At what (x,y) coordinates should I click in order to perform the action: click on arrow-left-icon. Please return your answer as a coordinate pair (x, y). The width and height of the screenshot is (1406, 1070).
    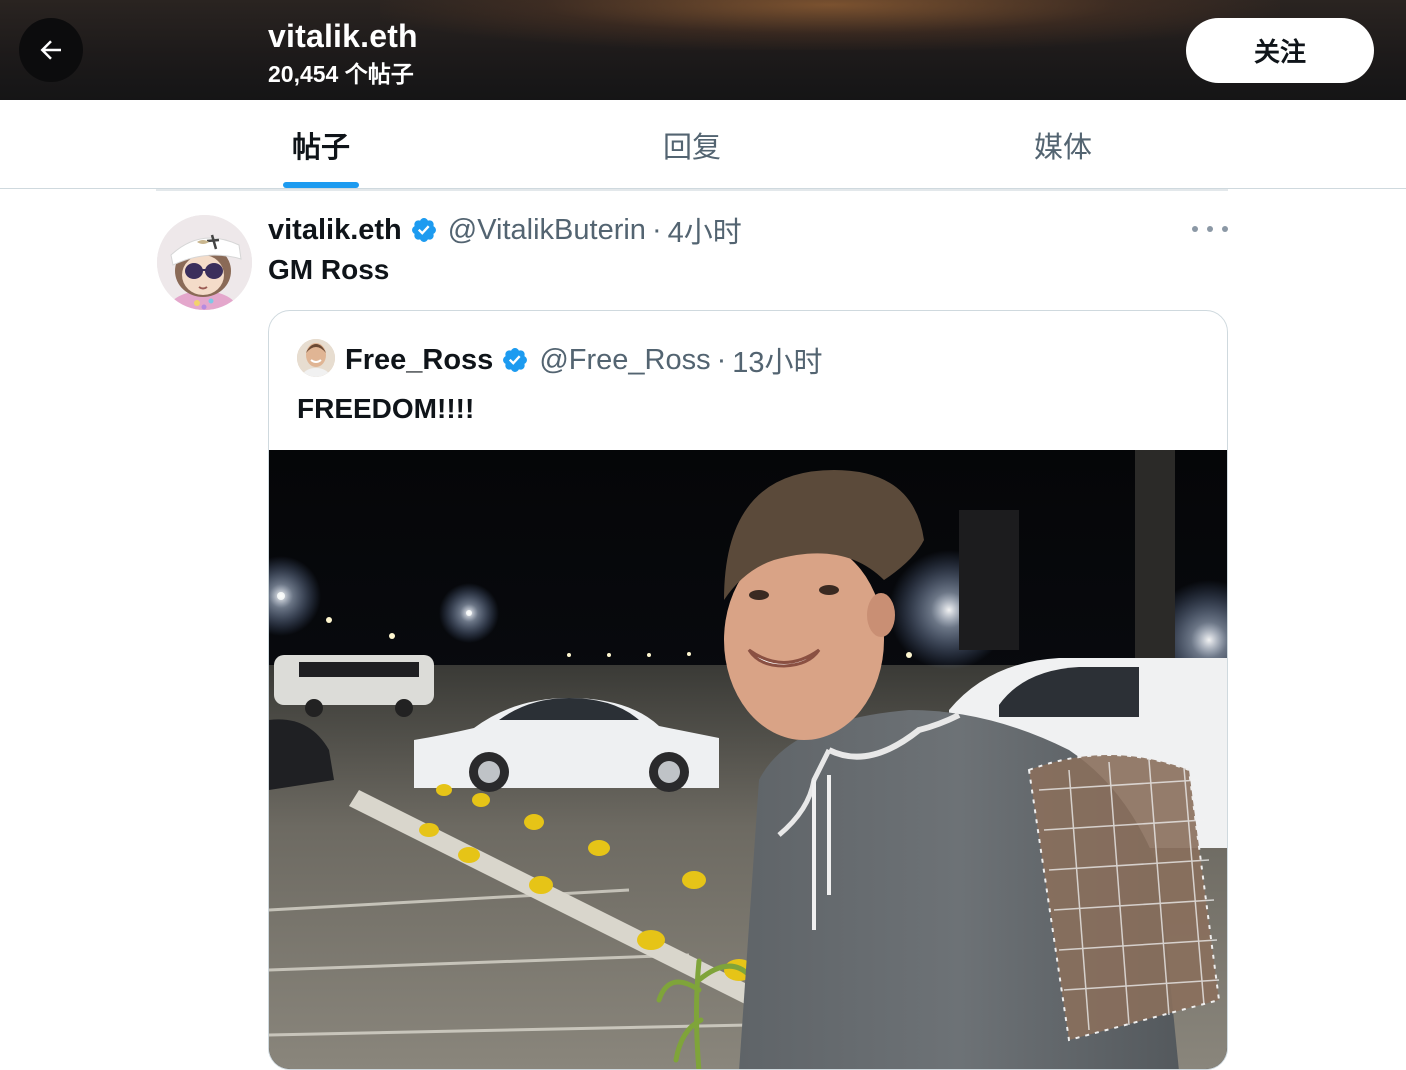
    Looking at the image, I should click on (50, 50).